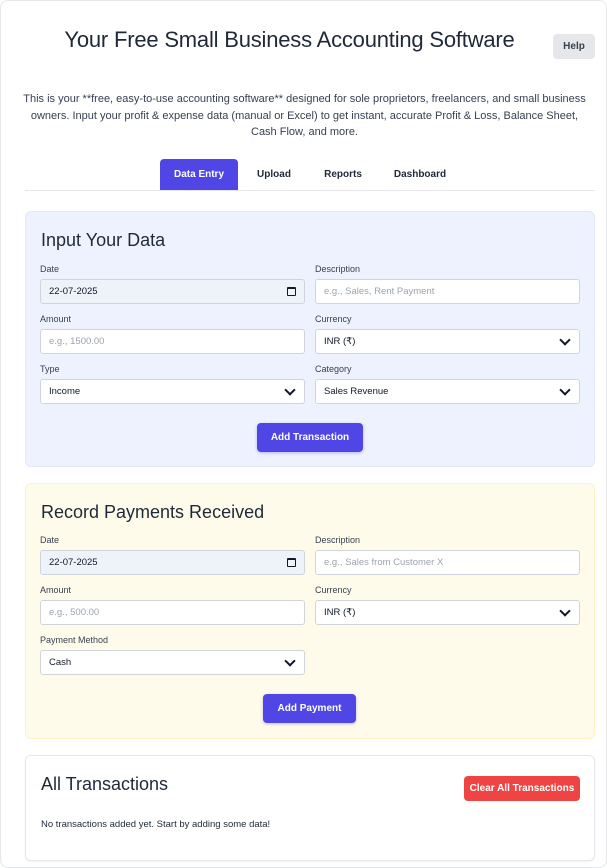 This screenshot has width=607, height=868. What do you see at coordinates (420, 174) in the screenshot?
I see `tab-dashboard: Dashboard` at bounding box center [420, 174].